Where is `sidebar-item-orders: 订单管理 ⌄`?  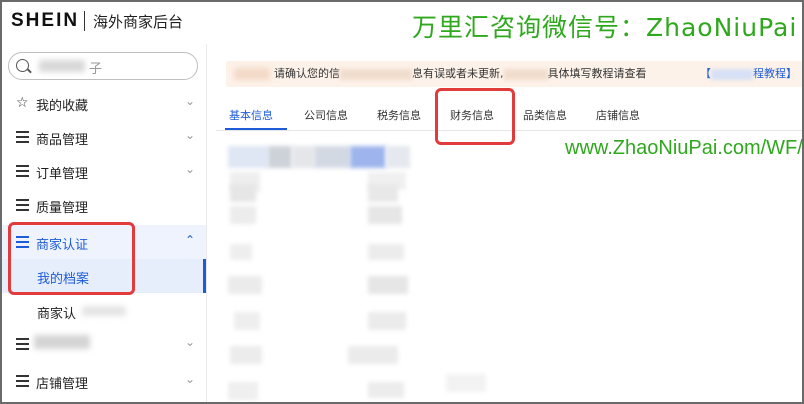
sidebar-item-orders: 订单管理 ⌄ is located at coordinates (103, 171).